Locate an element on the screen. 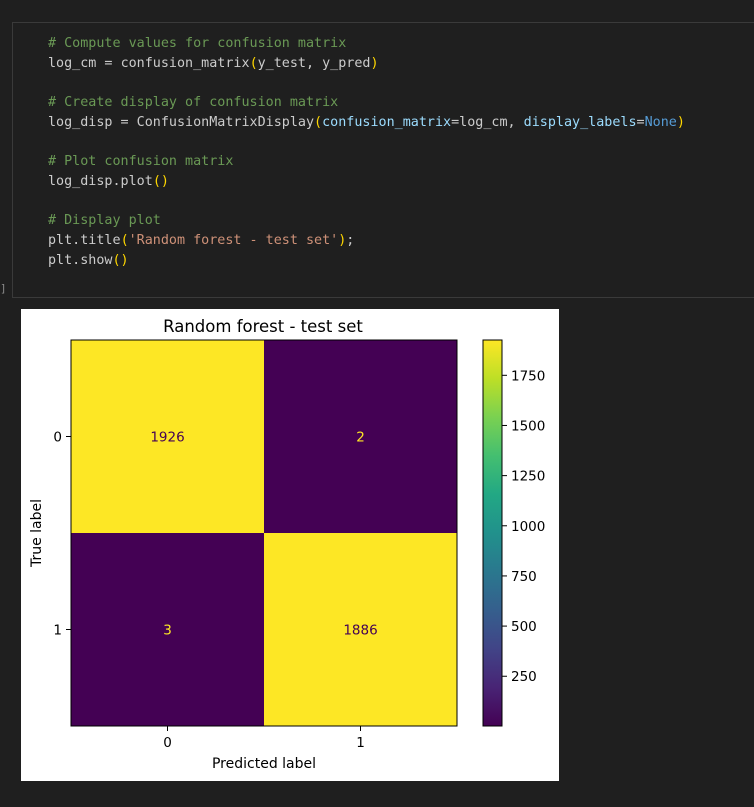 The width and height of the screenshot is (754, 807). chart-title: Random forest - test set is located at coordinates (263, 326).